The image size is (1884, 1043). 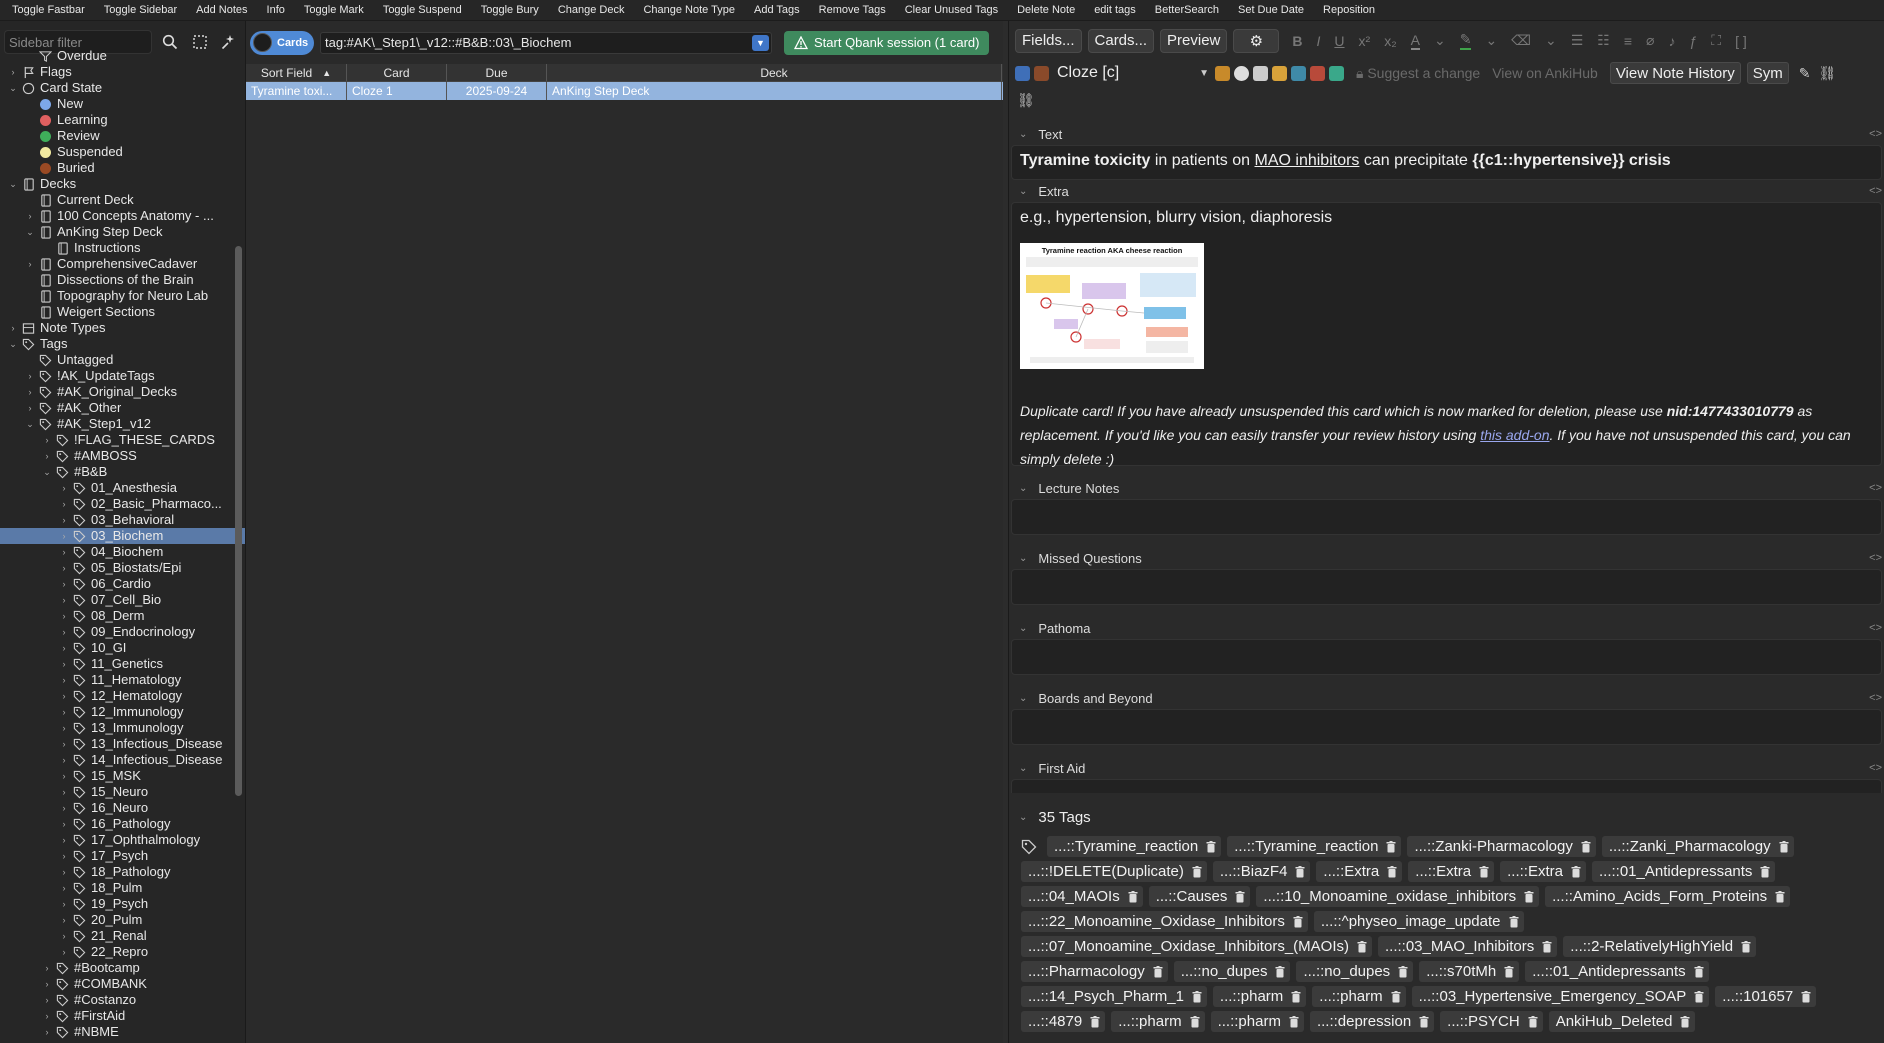 I want to click on image-icon, so click(x=1298, y=73).